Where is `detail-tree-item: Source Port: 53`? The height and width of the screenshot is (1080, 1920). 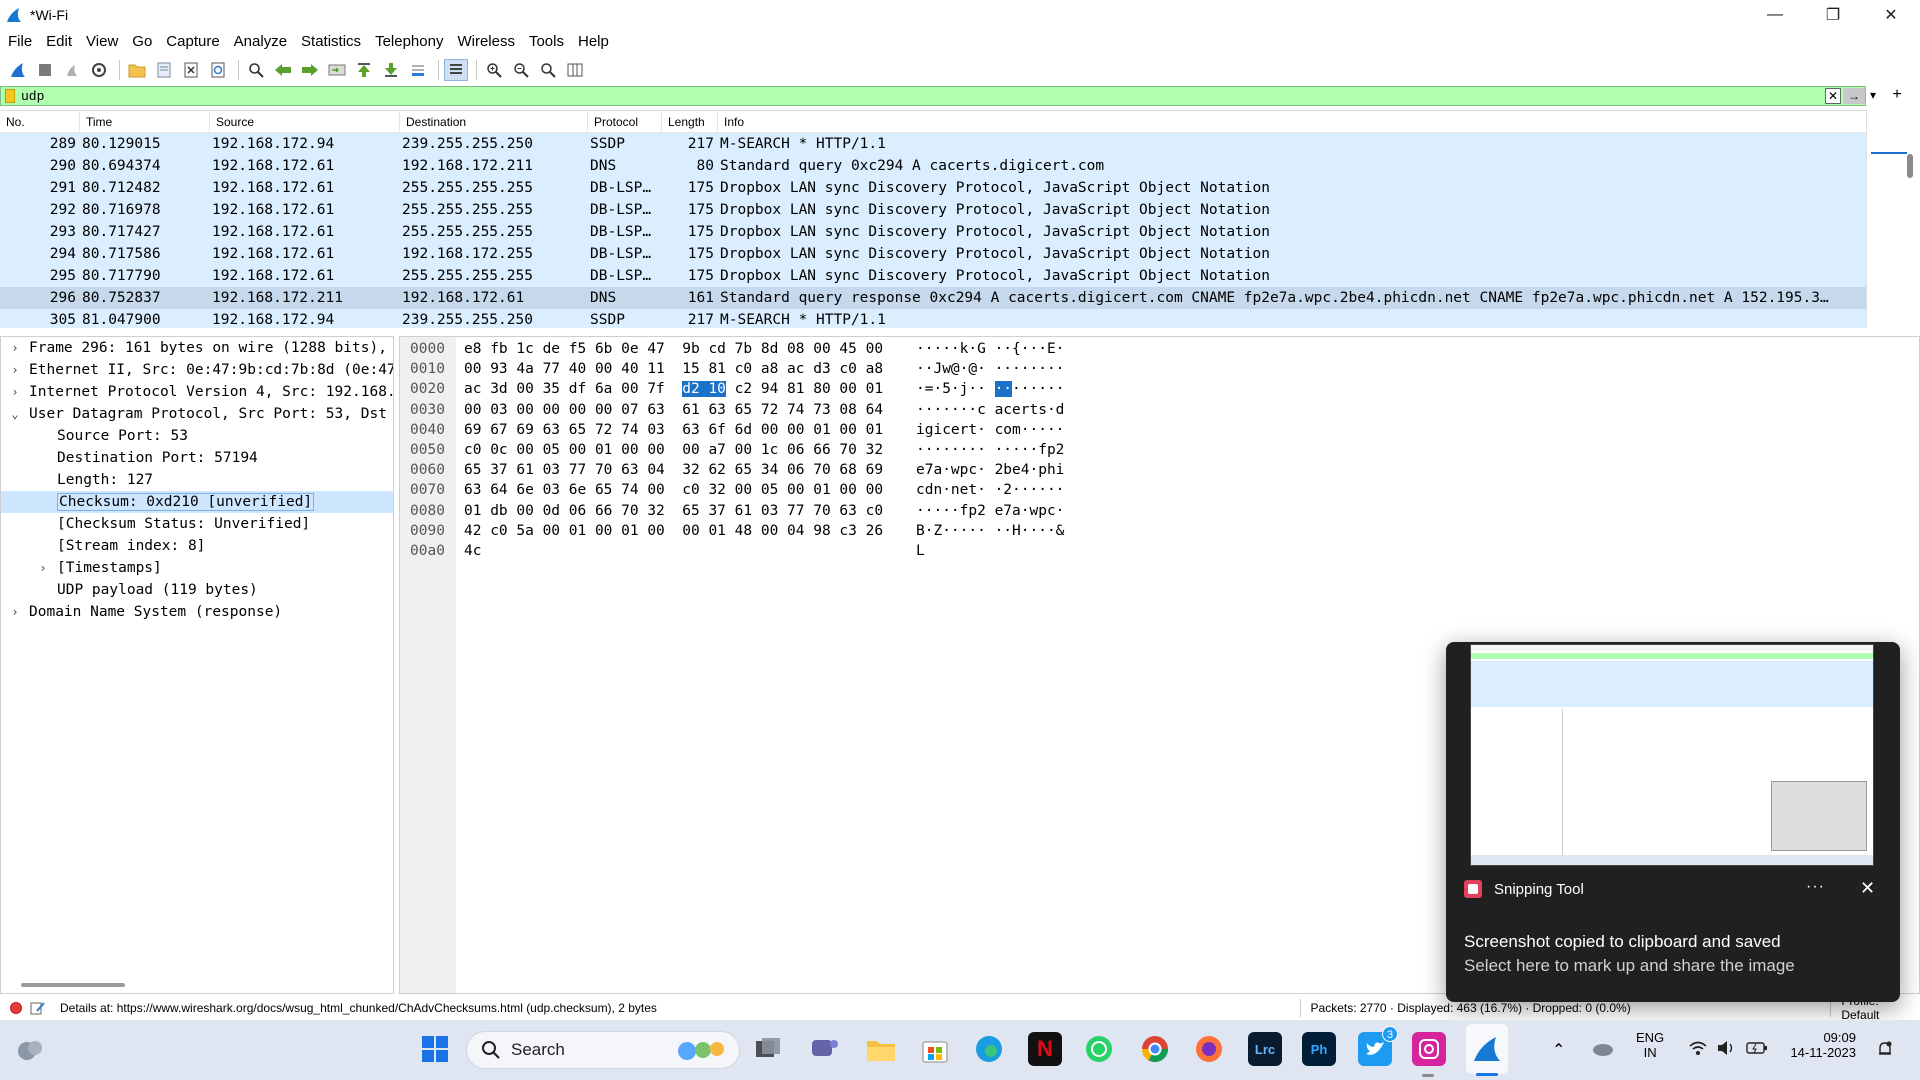 detail-tree-item: Source Port: 53 is located at coordinates (197, 436).